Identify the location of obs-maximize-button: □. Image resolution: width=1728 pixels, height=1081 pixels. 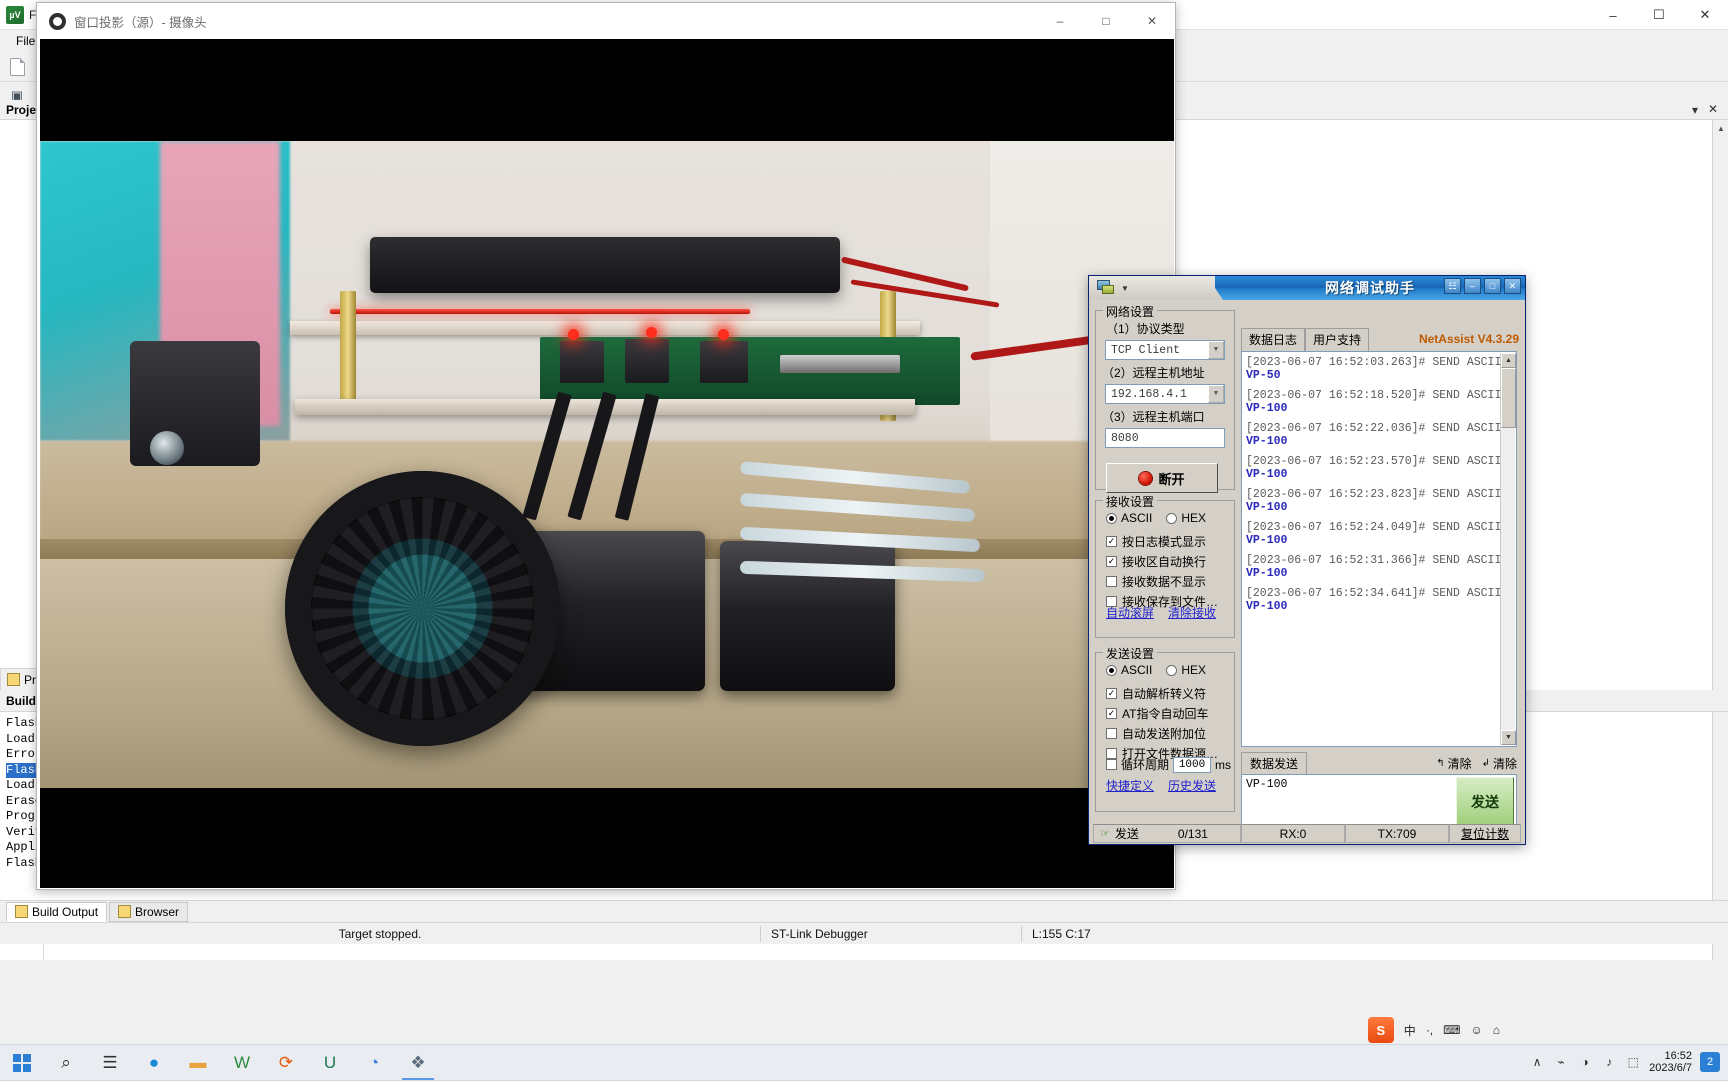
(1106, 21).